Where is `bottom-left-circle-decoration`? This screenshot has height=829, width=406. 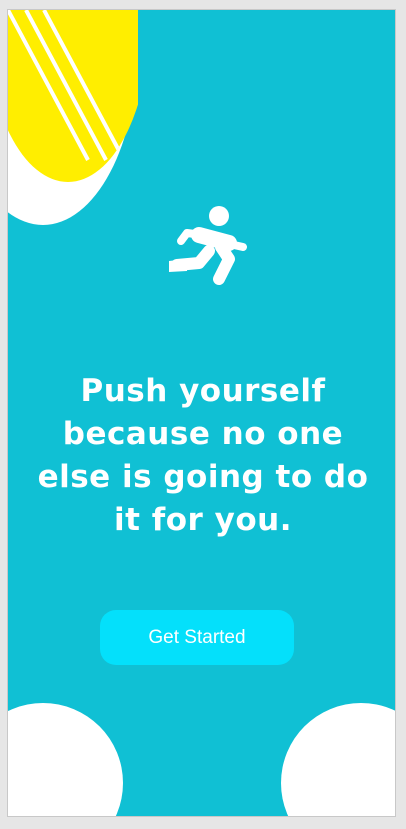
bottom-left-circle-decoration is located at coordinates (65, 759).